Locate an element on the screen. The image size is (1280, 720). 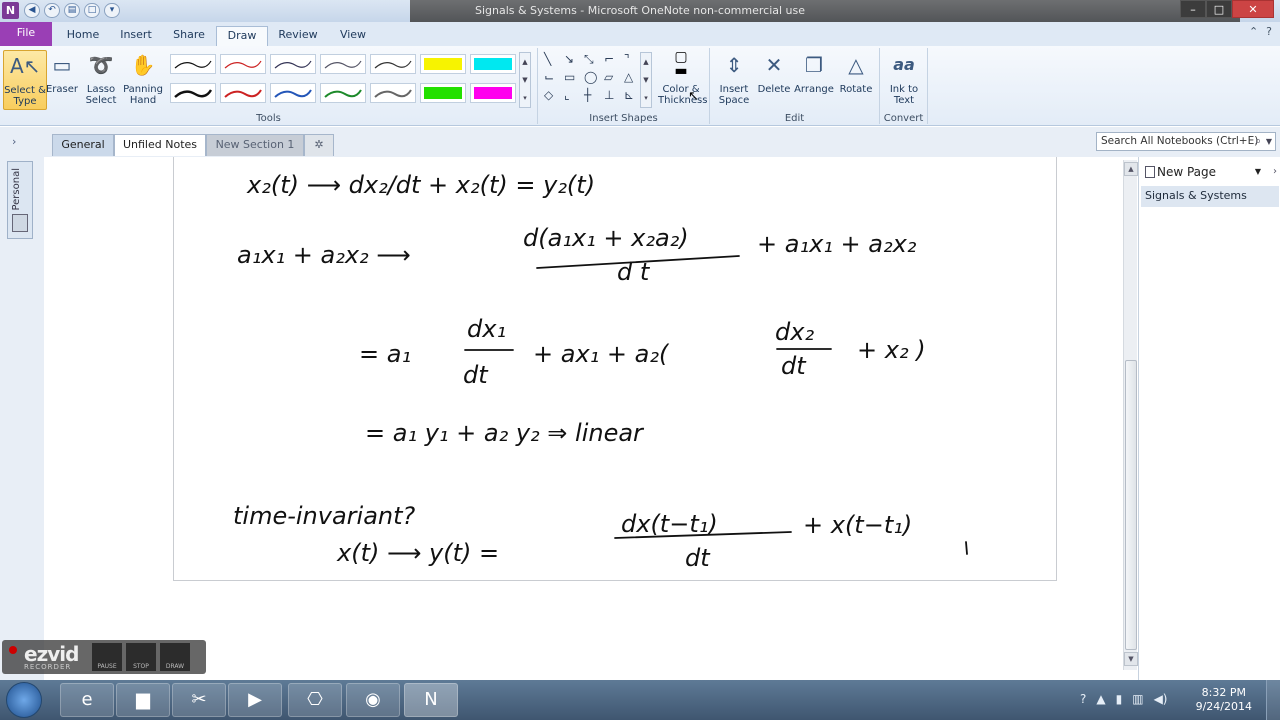
pen-dark-thin is located at coordinates (393, 64).